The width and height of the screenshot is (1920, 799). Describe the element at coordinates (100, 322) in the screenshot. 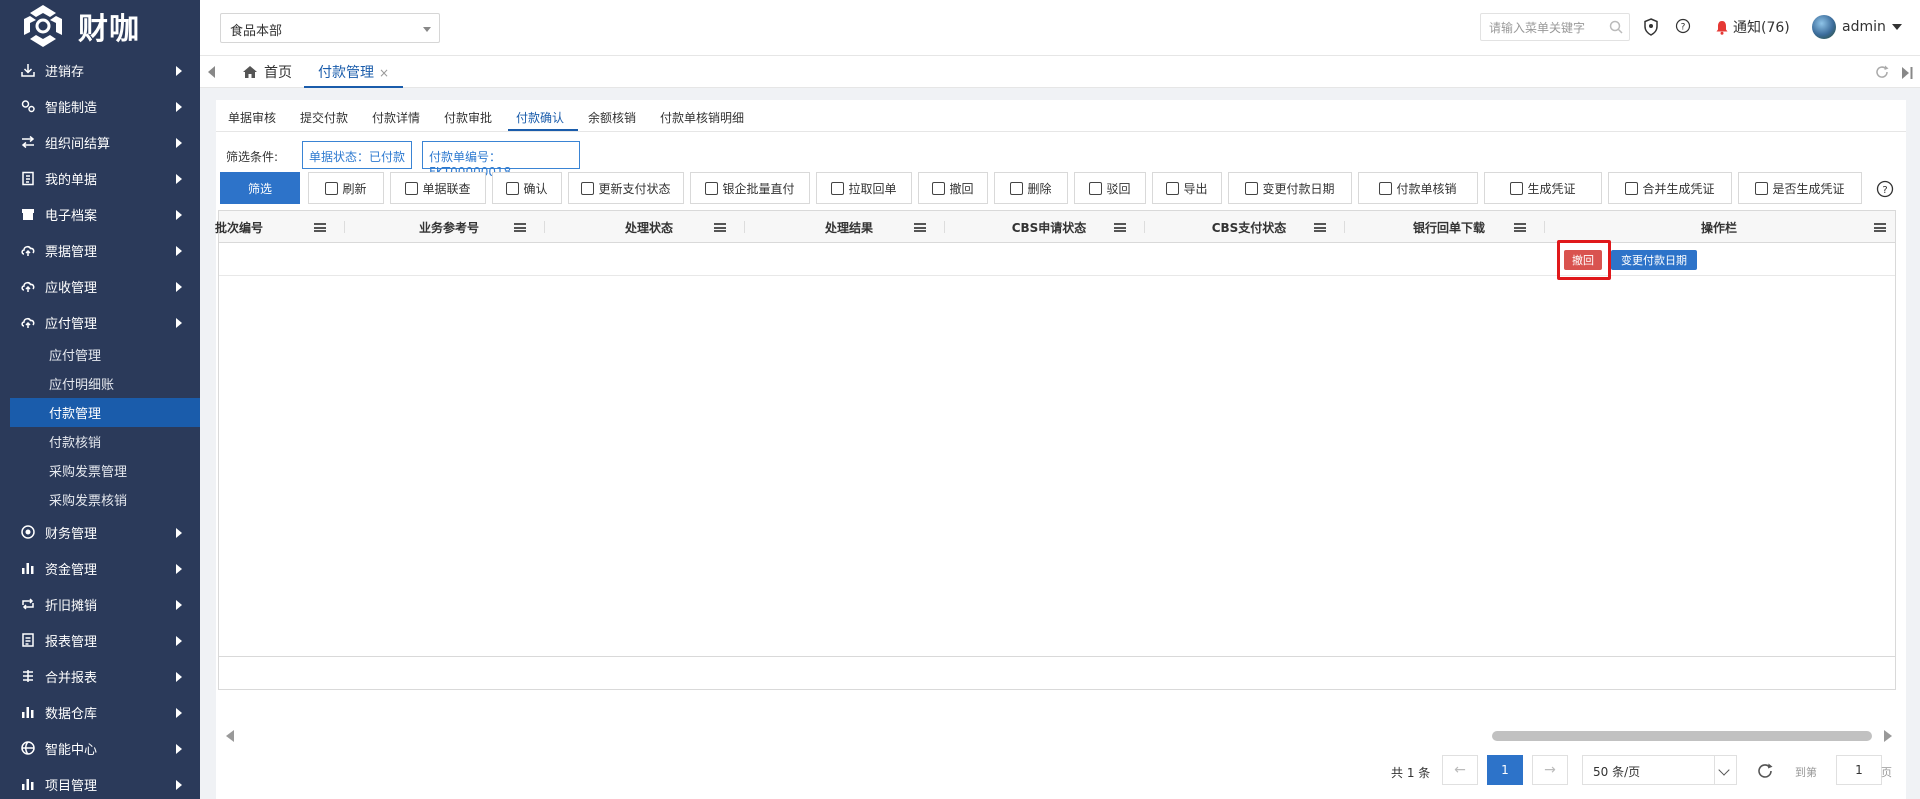

I see `sidebar-item: 应付管理` at that location.